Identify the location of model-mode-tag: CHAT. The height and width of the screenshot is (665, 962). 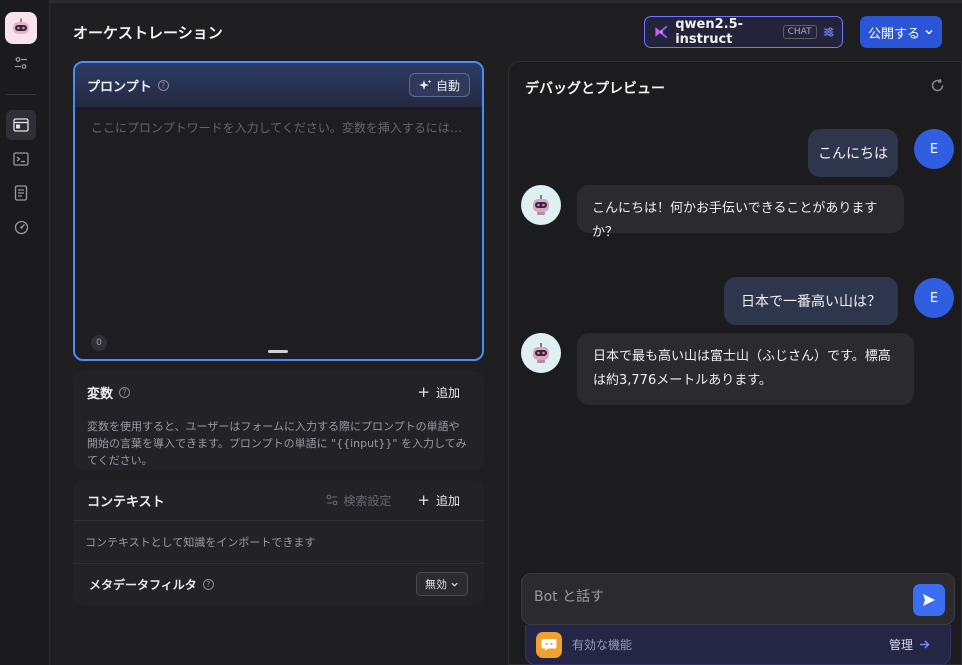
(799, 32).